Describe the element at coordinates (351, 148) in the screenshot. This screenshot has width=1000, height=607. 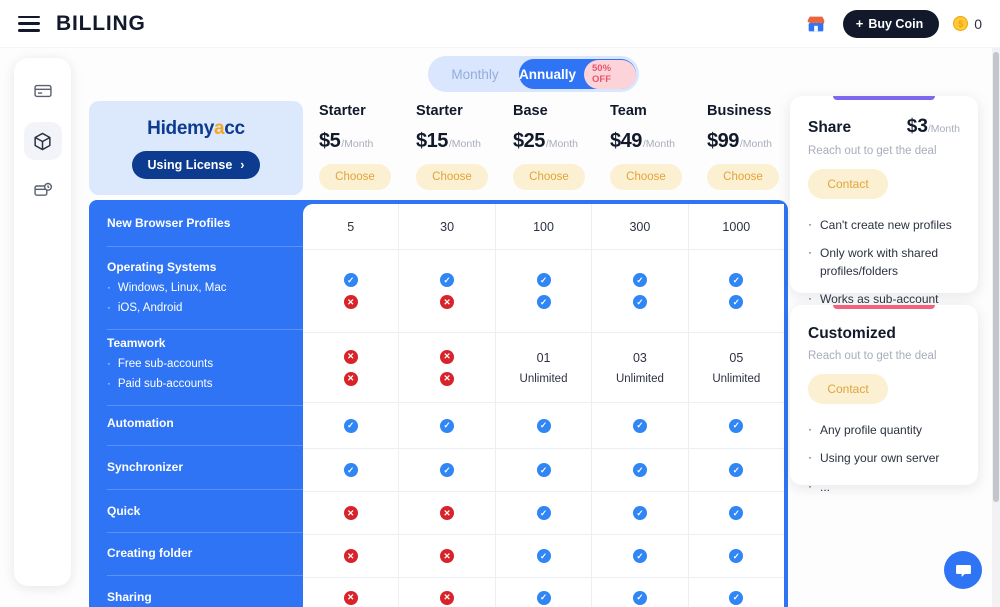
I see `plan-column: Starter $5/Month Choose` at that location.